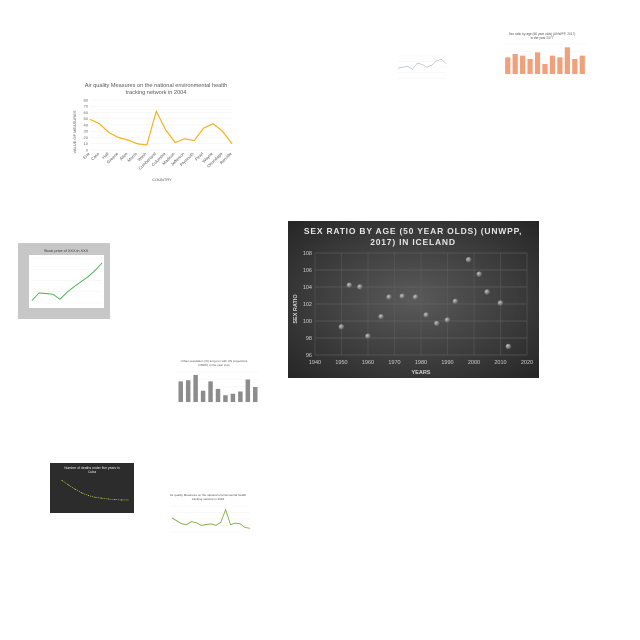 This screenshot has width=640, height=640. Describe the element at coordinates (208, 499) in the screenshot. I see `chart-title-line-2: tracking network in 2004` at that location.